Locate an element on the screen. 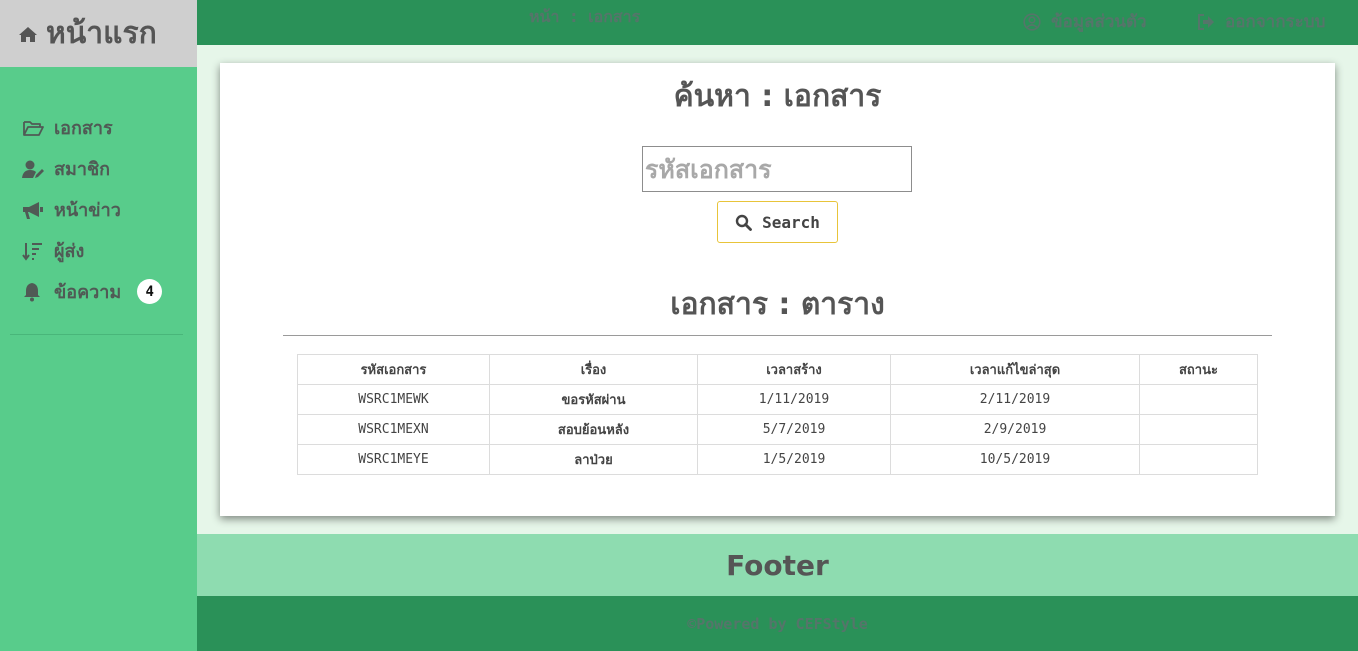 The height and width of the screenshot is (651, 1358). topbar: หน้า : เอกสาร ข้อมูลส่วนตัว ออกจากระบบ is located at coordinates (777, 22).